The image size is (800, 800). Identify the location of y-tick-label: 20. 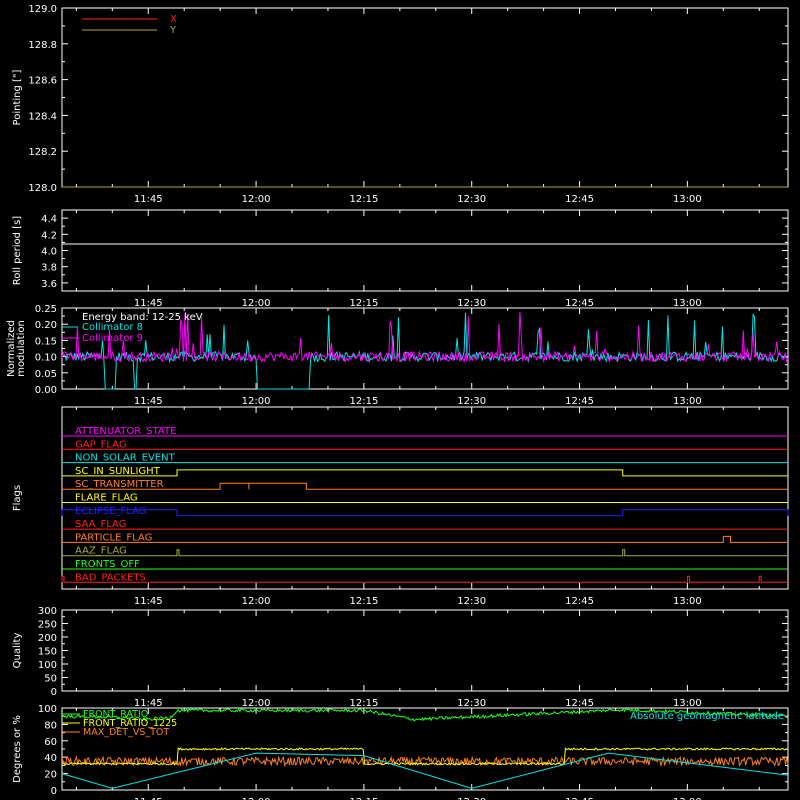
(50, 775).